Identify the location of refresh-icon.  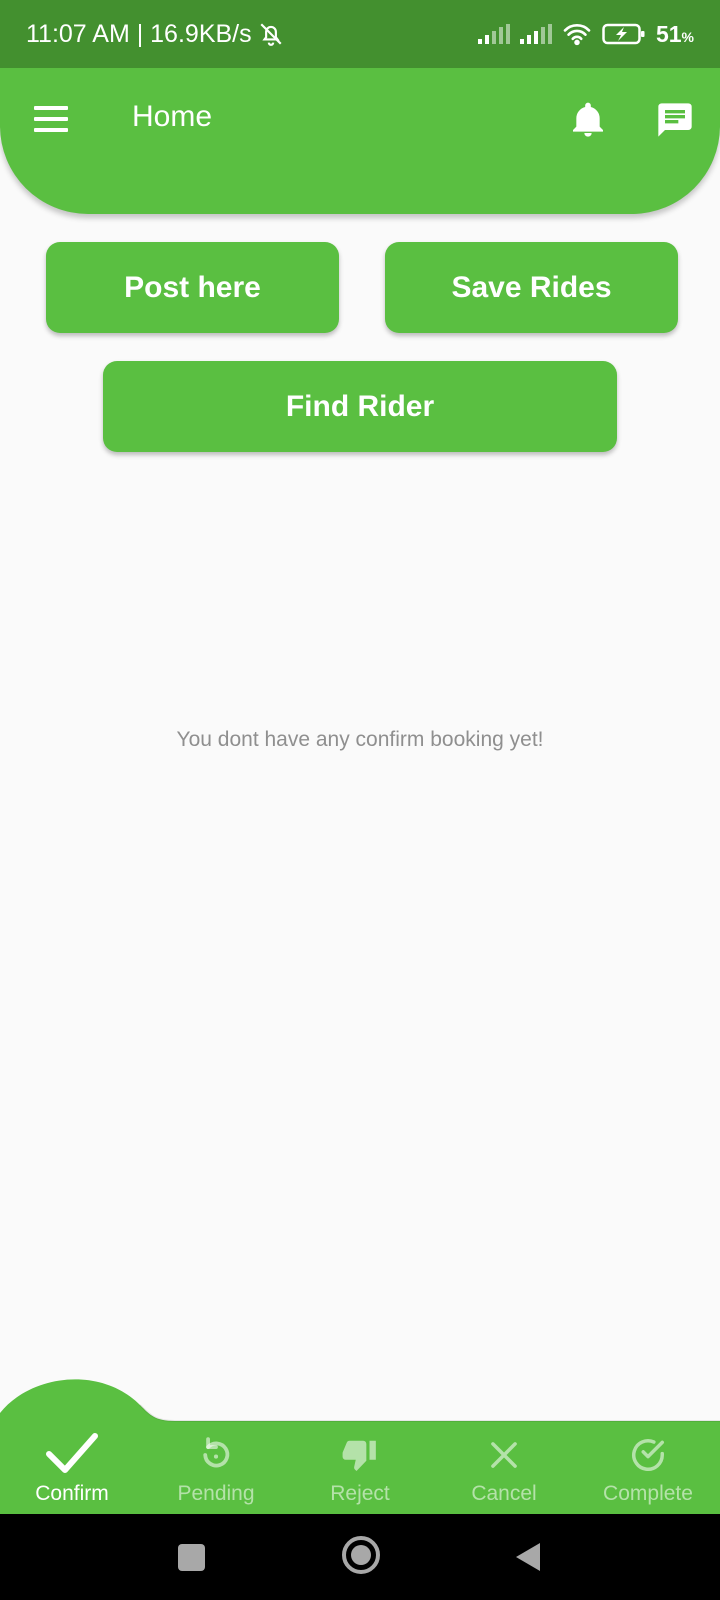
(216, 1452).